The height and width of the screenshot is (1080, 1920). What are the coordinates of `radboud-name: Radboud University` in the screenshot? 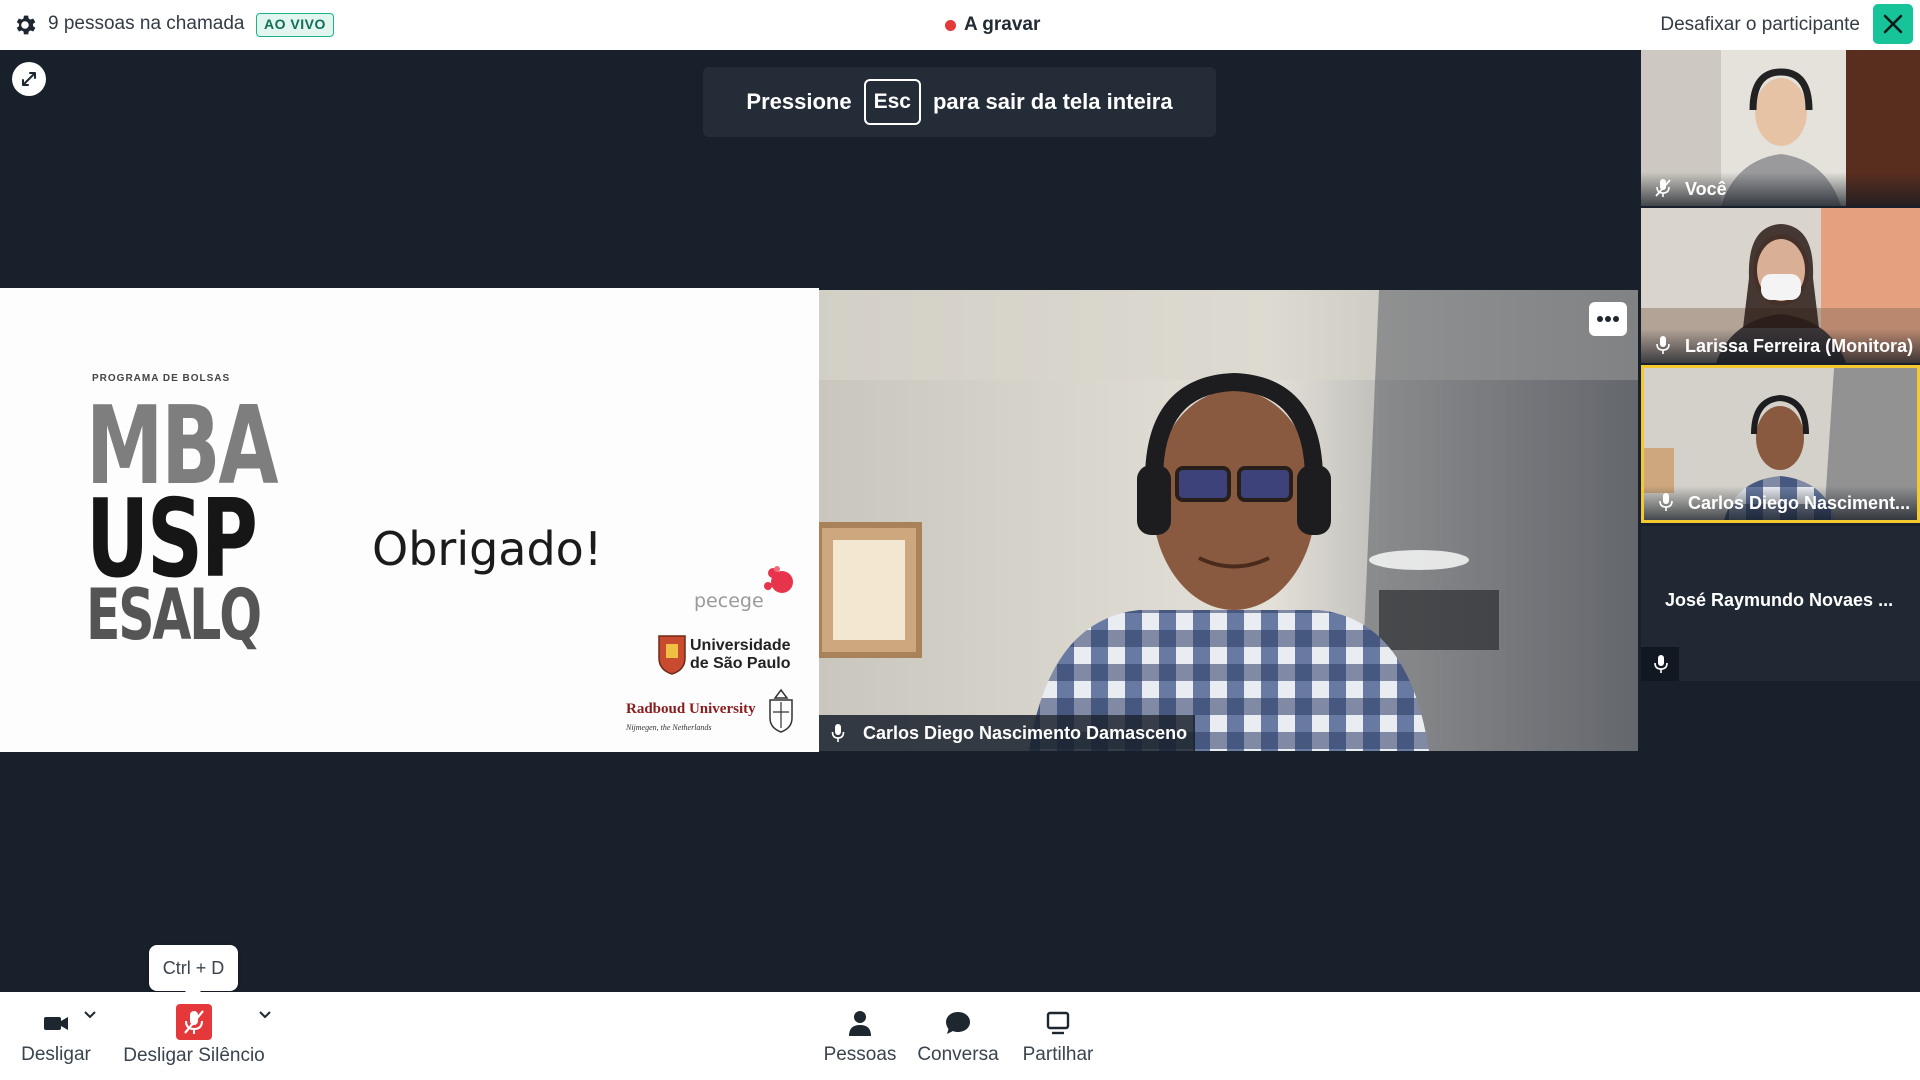 It's located at (691, 709).